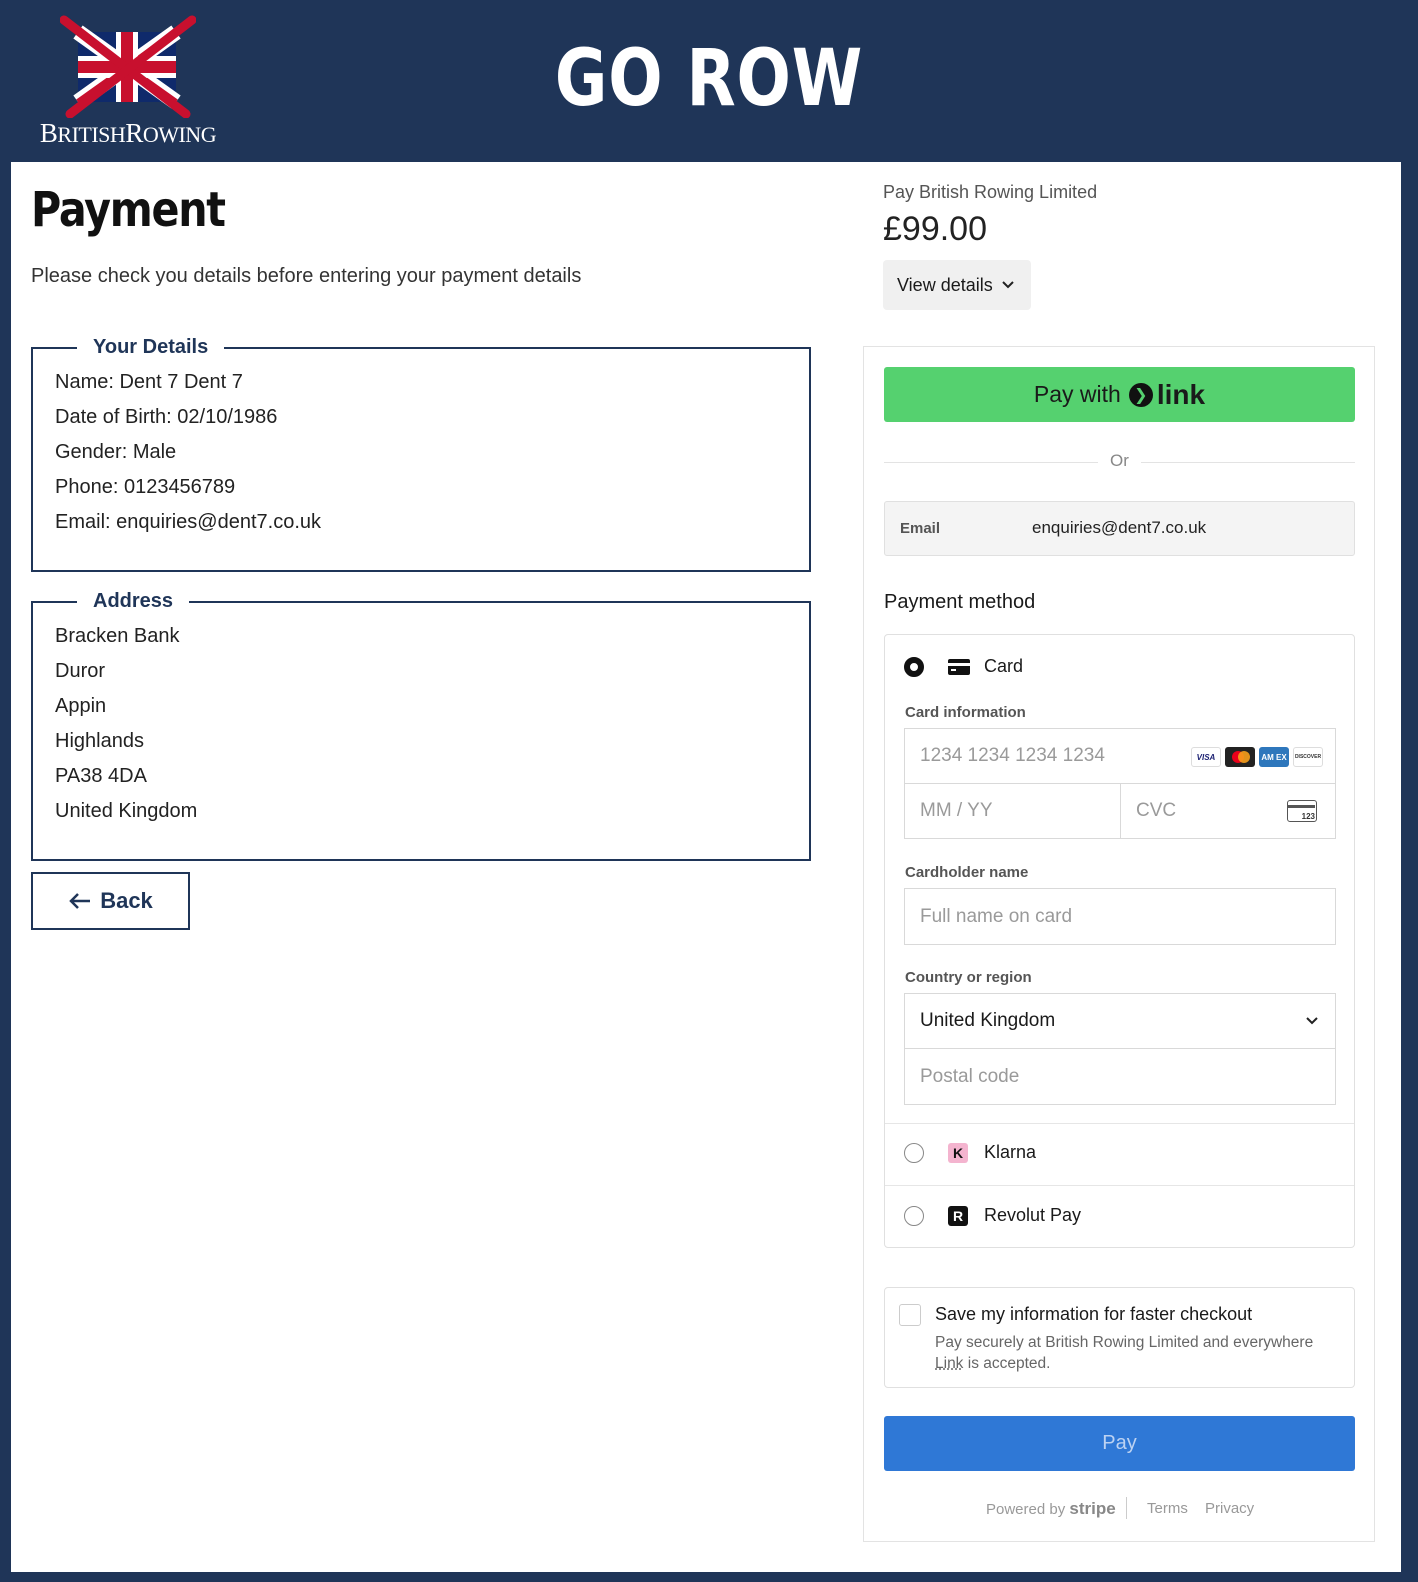 The height and width of the screenshot is (1582, 1418). I want to click on go-row-title: GO ROW, so click(709, 79).